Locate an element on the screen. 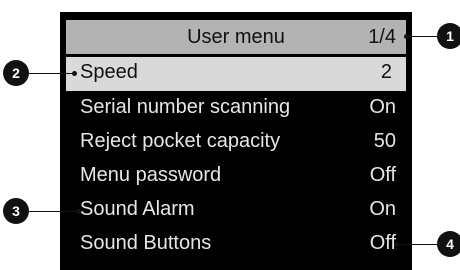 The image size is (460, 270). menu-item-label: Menu password is located at coordinates (151, 175).